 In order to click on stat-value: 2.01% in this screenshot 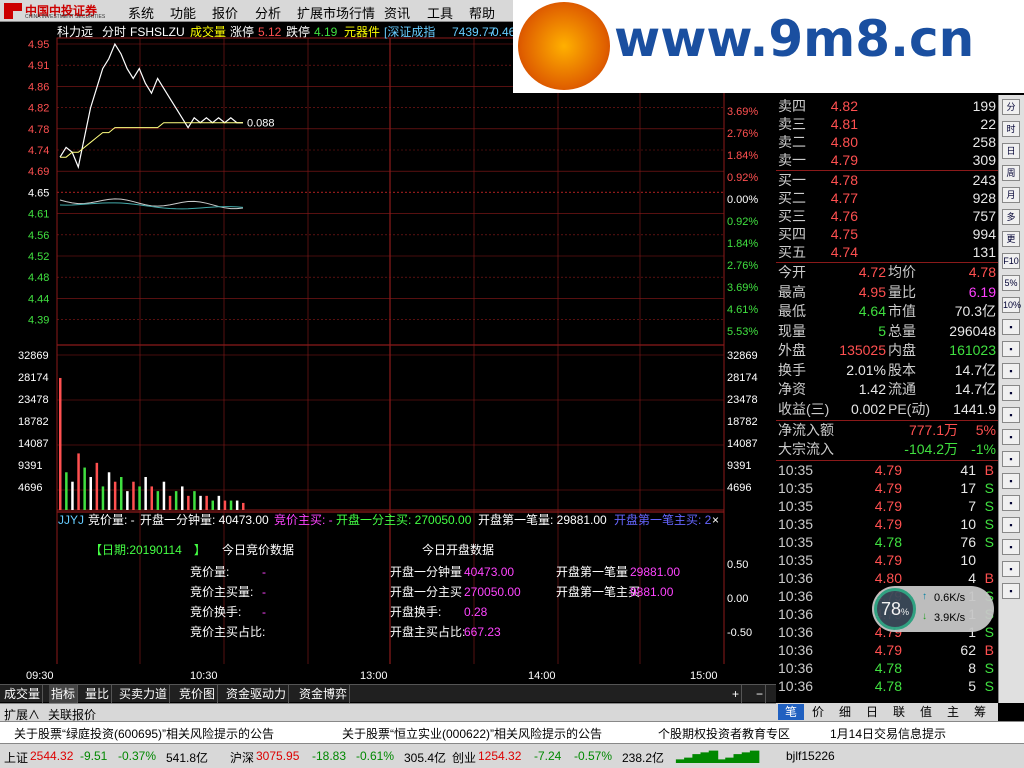, I will do `click(866, 369)`.